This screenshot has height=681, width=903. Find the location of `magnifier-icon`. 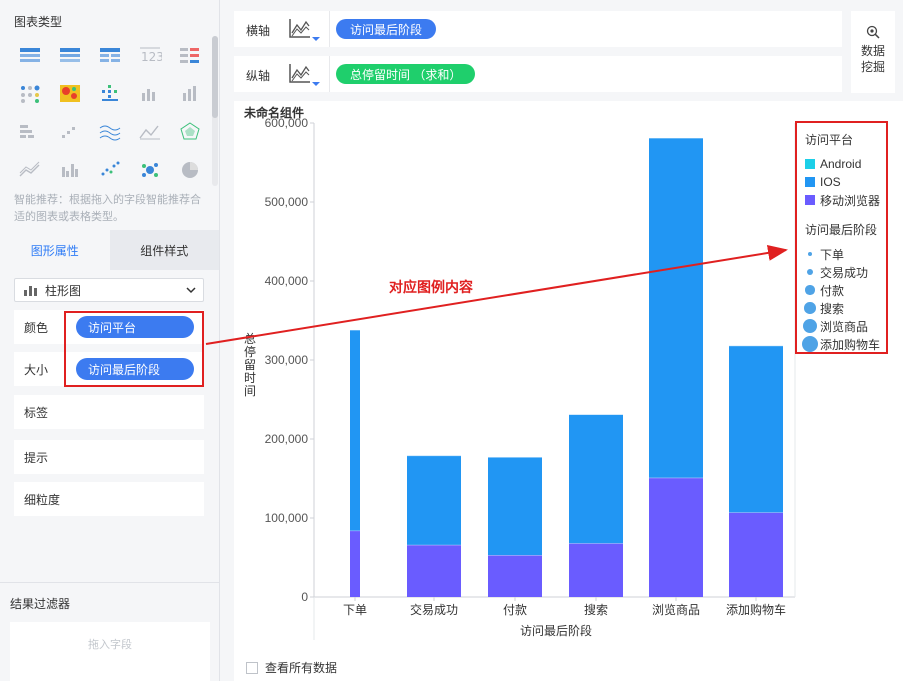

magnifier-icon is located at coordinates (873, 32).